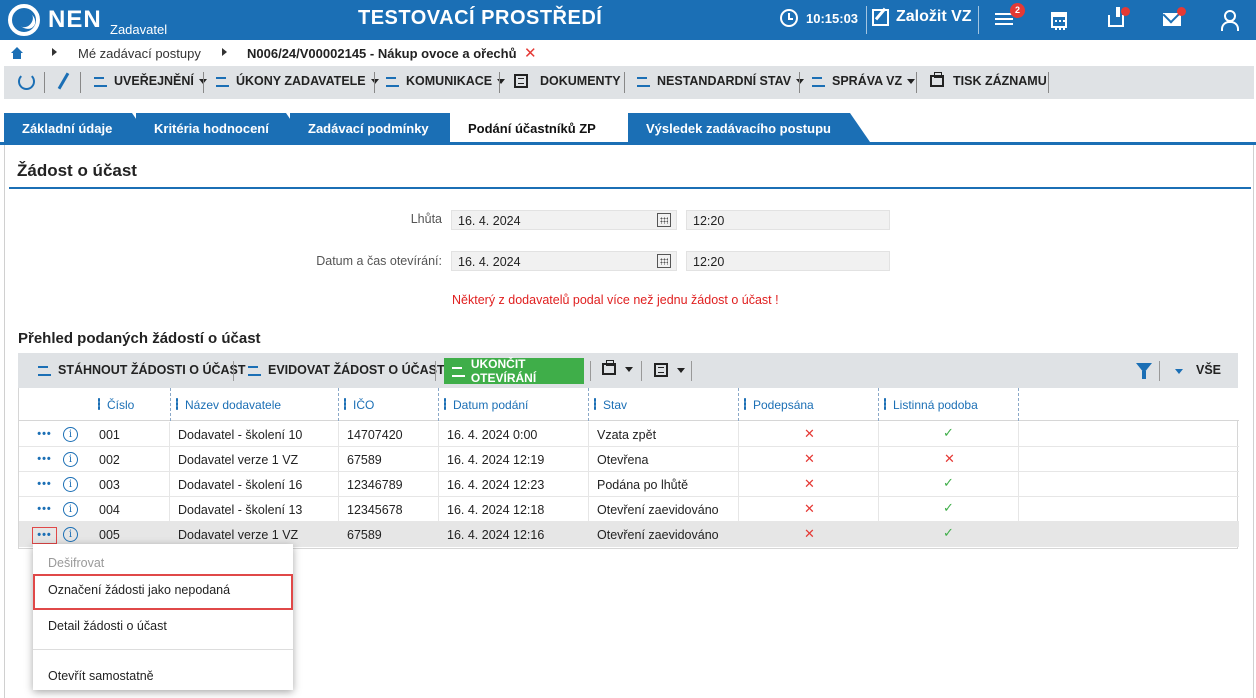 The image size is (1256, 698). Describe the element at coordinates (17, 53) in the screenshot. I see `home-icon` at that location.